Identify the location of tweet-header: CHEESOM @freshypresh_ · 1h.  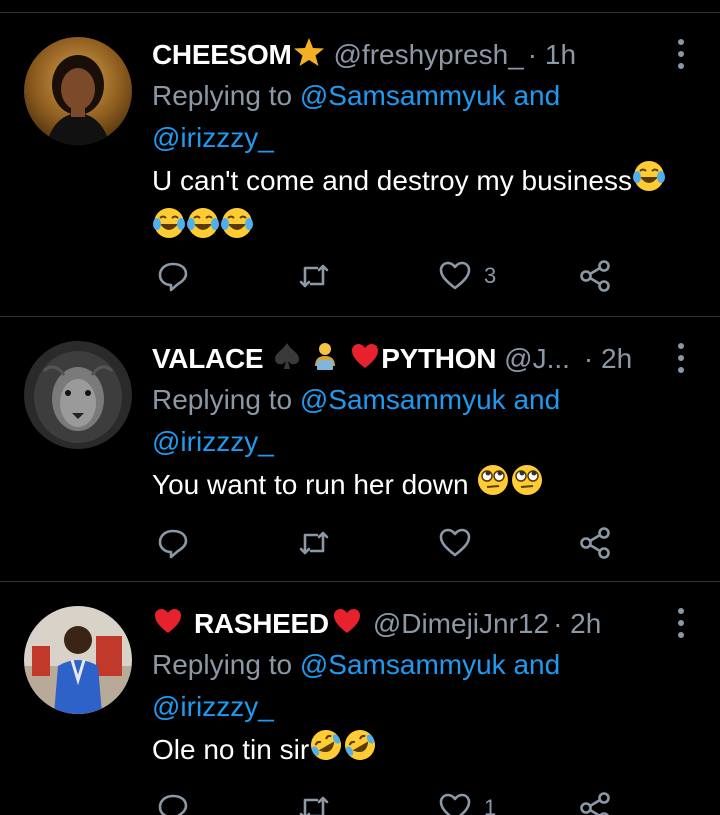
(406, 55).